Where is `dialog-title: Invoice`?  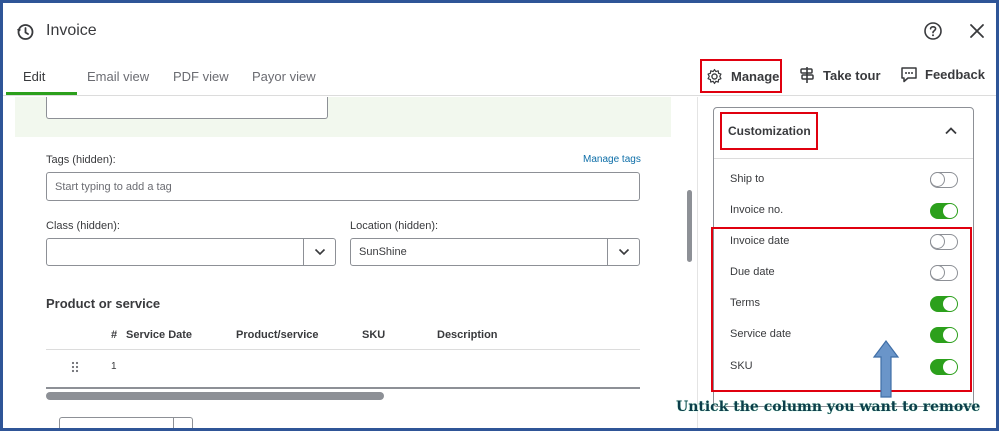 dialog-title: Invoice is located at coordinates (71, 30).